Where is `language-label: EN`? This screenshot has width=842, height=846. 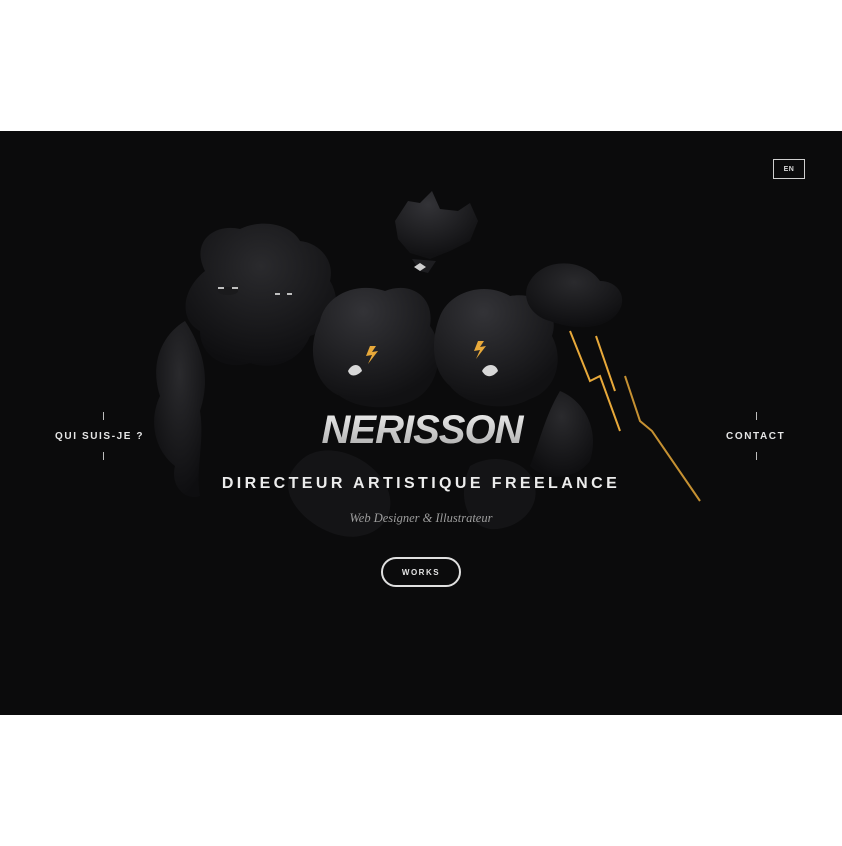 language-label: EN is located at coordinates (789, 169).